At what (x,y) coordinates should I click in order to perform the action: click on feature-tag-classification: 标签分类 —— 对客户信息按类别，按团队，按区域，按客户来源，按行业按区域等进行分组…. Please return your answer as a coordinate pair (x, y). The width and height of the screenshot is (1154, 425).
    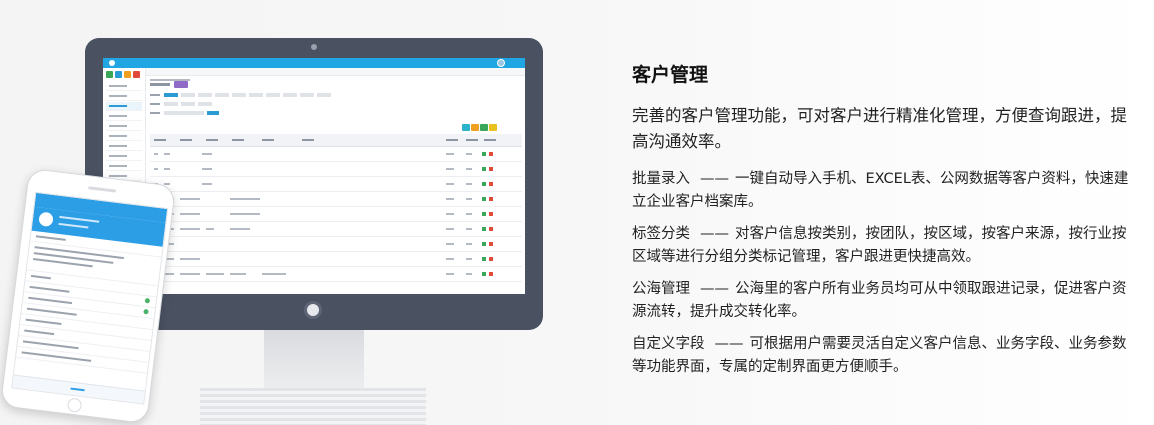
    Looking at the image, I should click on (882, 246).